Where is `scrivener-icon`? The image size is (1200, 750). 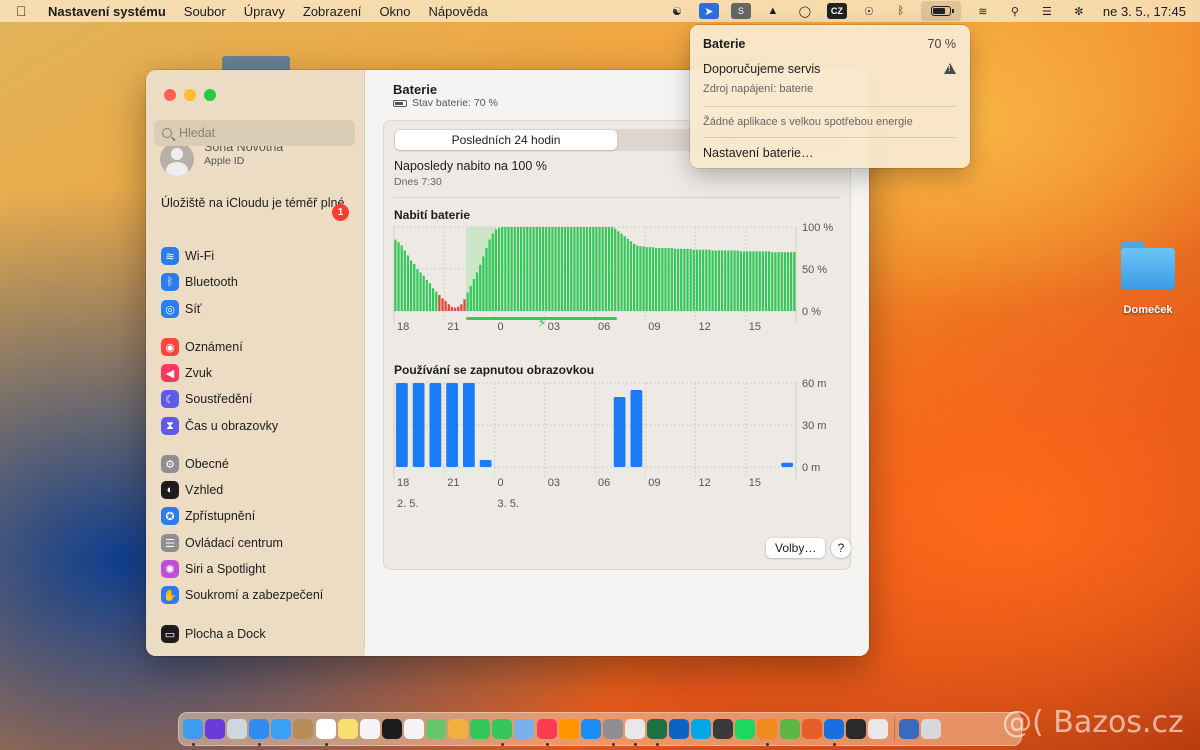
scrivener-icon is located at coordinates (723, 729).